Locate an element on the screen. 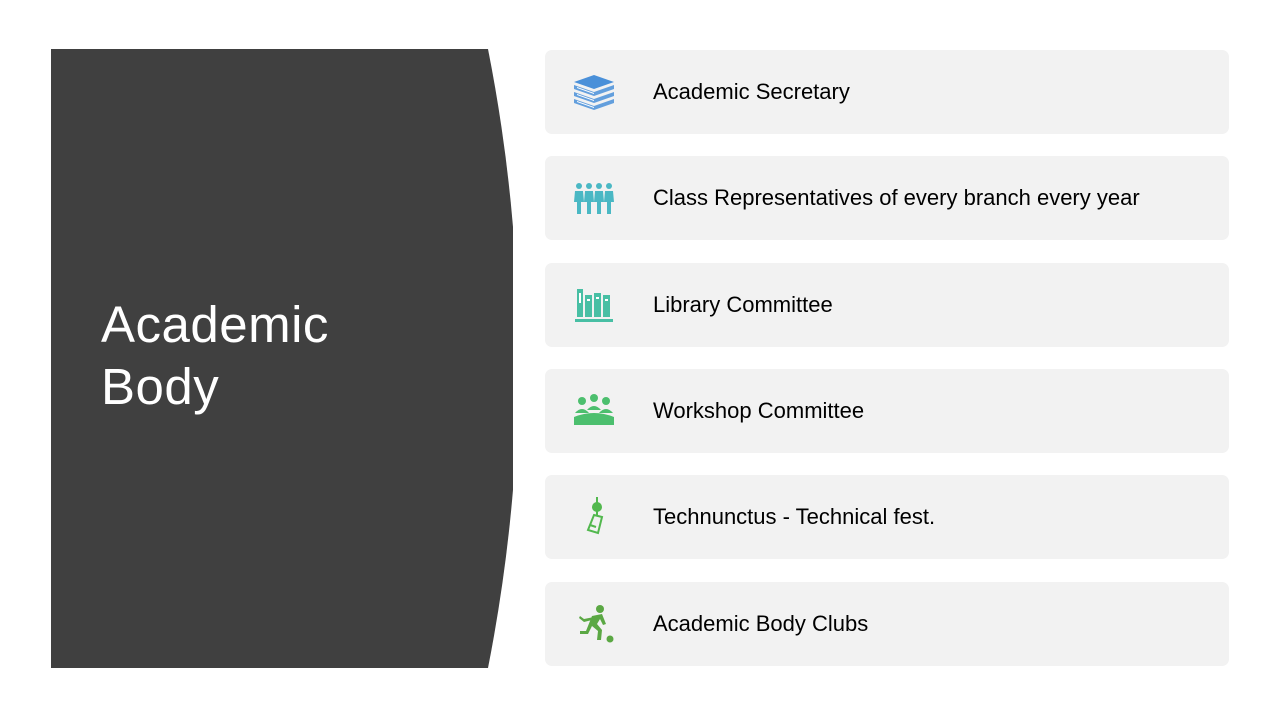 The height and width of the screenshot is (720, 1280). list-item-workshop-committee: Workshop Committee is located at coordinates (887, 411).